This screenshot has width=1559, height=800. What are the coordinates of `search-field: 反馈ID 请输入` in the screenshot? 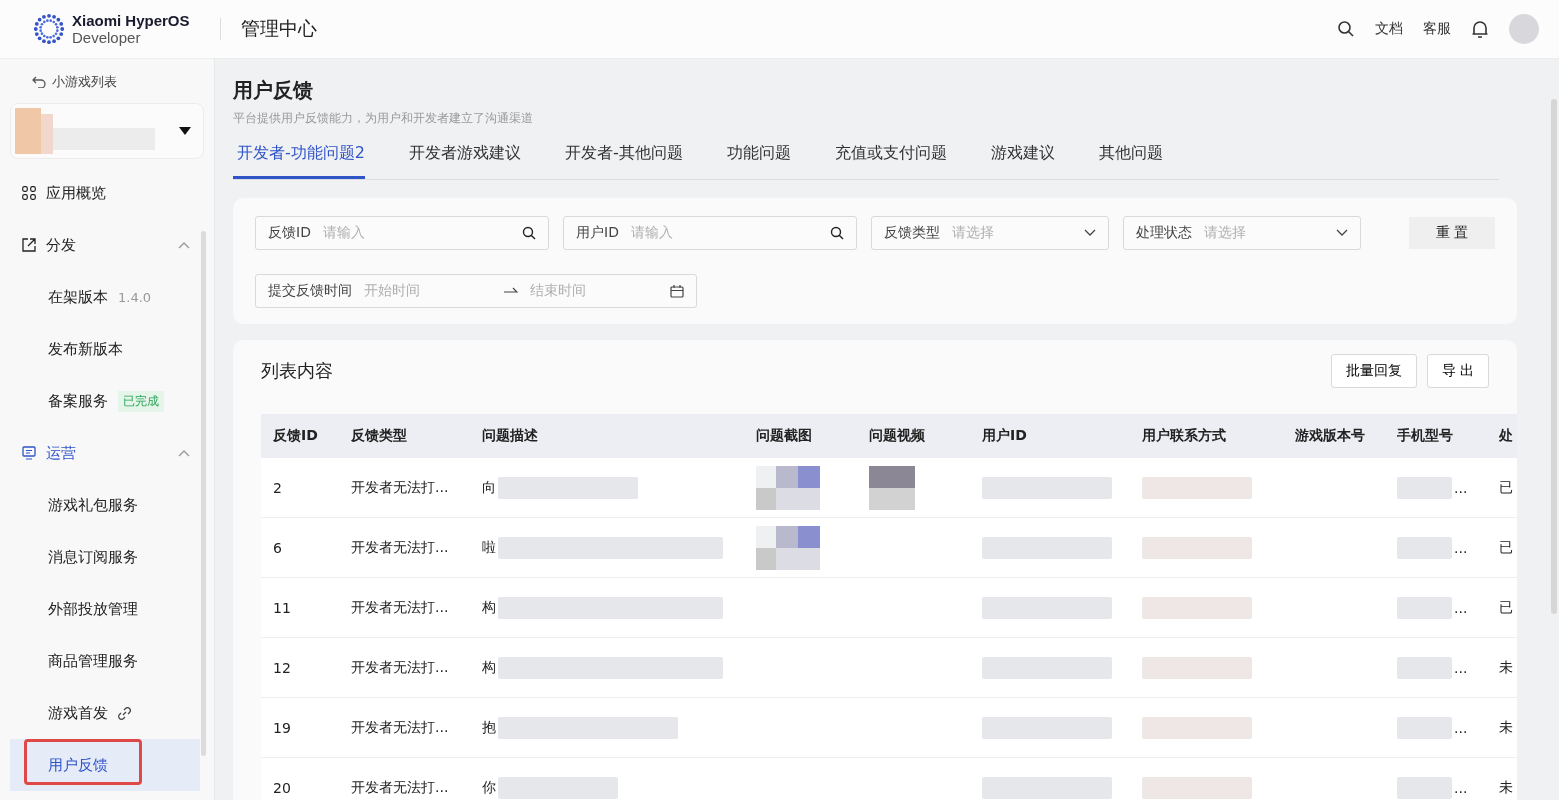 It's located at (402, 233).